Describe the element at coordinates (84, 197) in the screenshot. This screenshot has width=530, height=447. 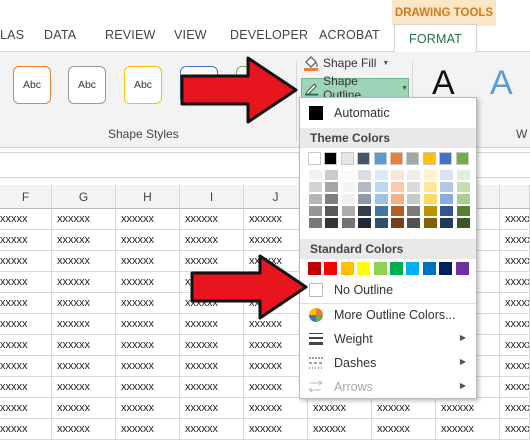
I see `column-header: G` at that location.